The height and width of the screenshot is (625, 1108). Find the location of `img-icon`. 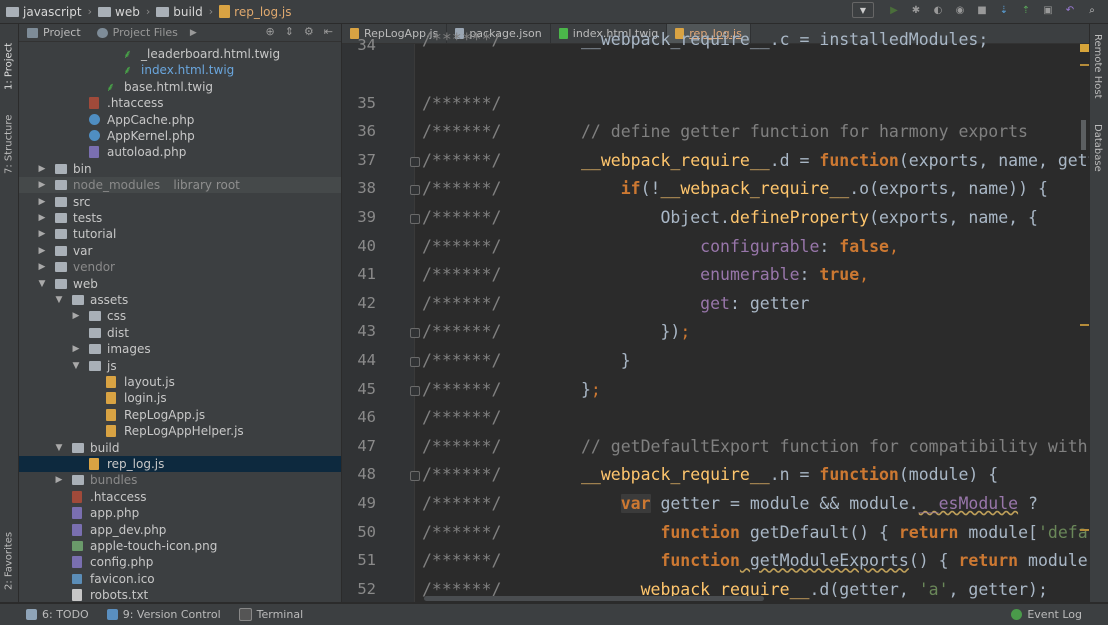

img-icon is located at coordinates (77, 546).